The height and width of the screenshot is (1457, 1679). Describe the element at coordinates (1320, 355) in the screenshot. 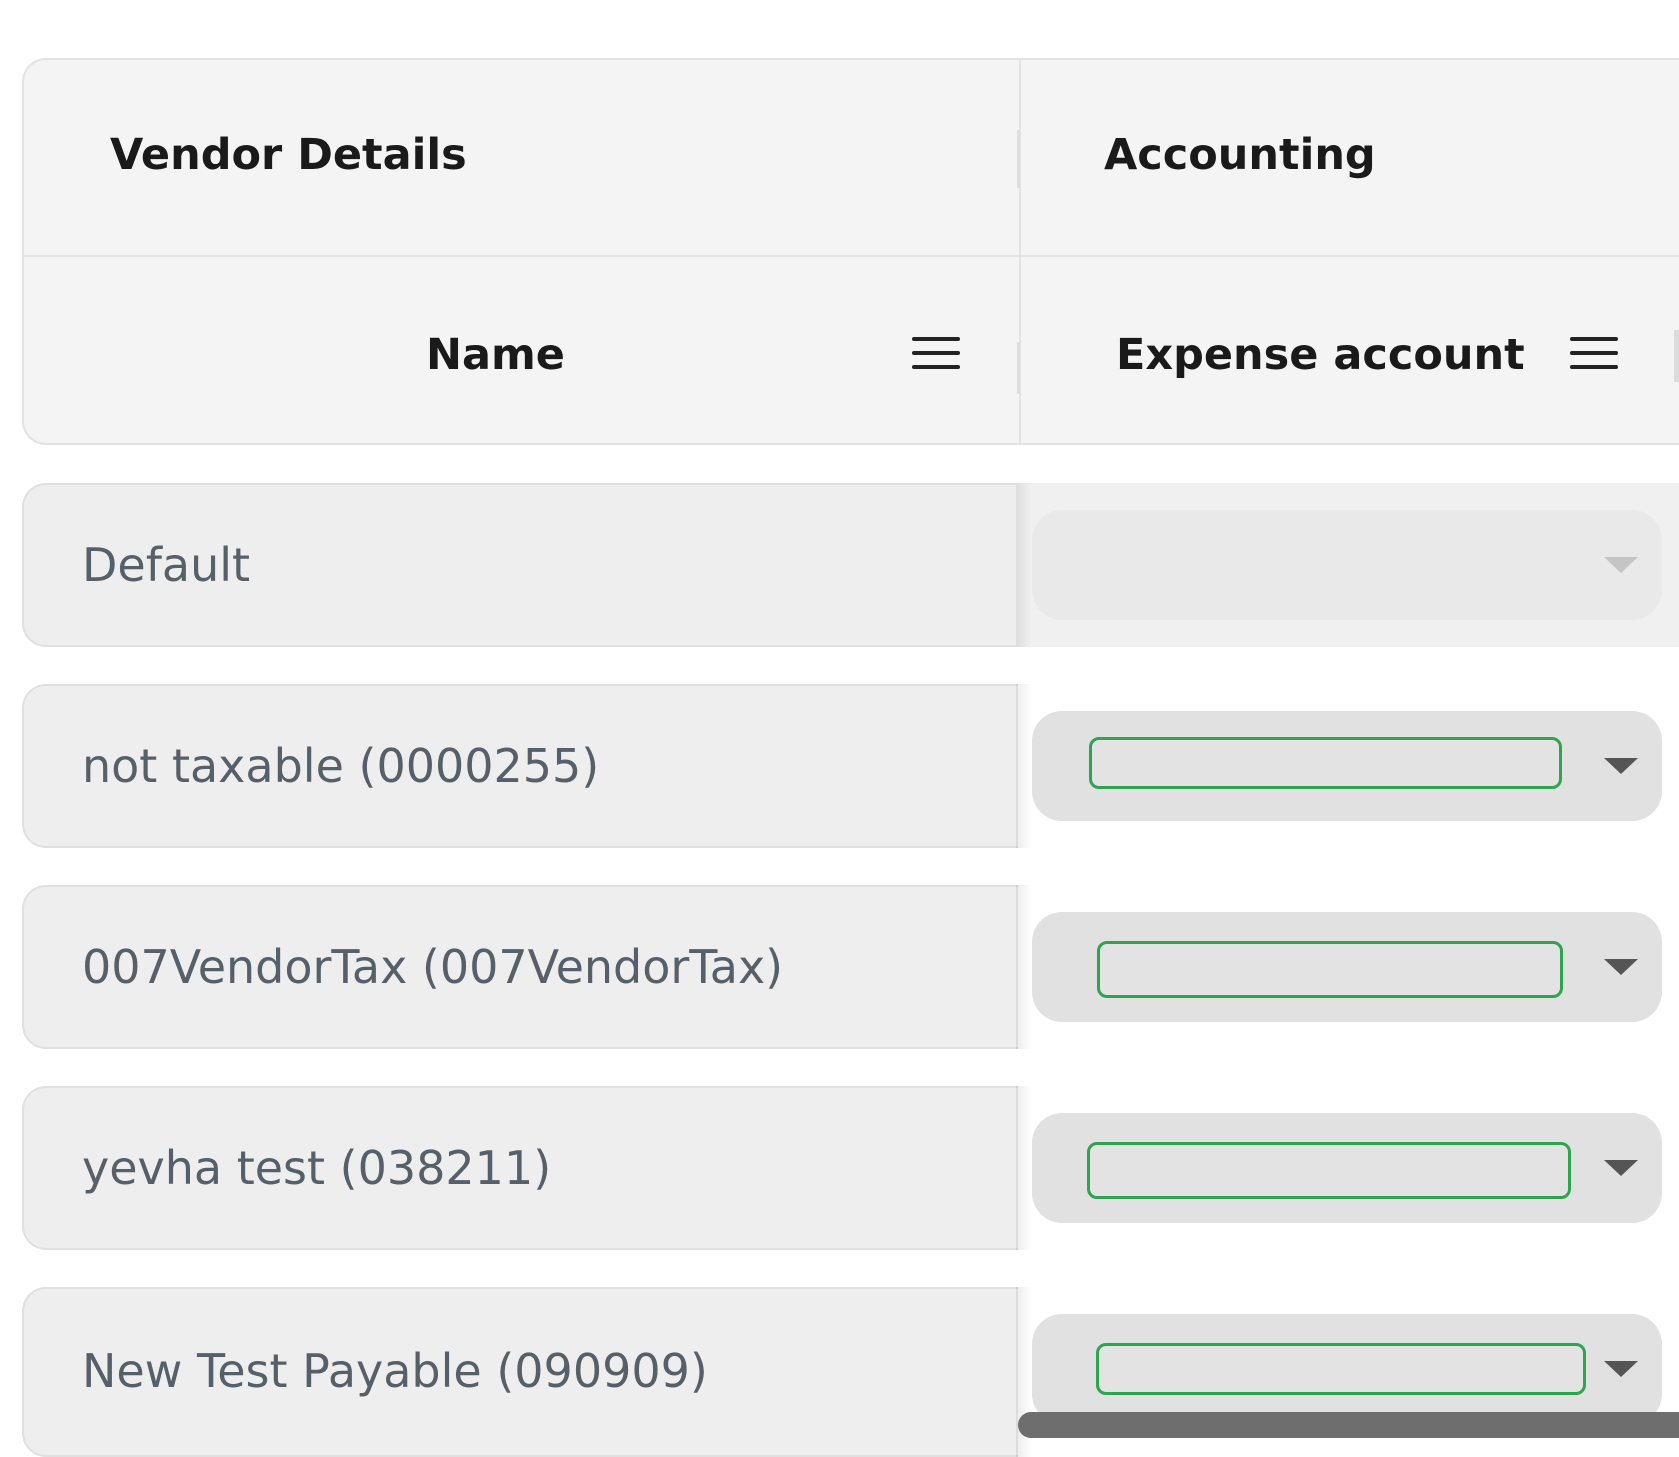

I see `column-header-expense-account: Expense account` at that location.